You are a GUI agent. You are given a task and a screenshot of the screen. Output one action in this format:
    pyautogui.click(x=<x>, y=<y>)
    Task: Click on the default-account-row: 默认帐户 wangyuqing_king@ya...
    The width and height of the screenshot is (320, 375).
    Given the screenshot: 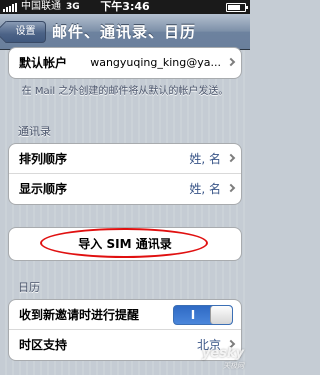 What is the action you would take?
    pyautogui.click(x=125, y=63)
    